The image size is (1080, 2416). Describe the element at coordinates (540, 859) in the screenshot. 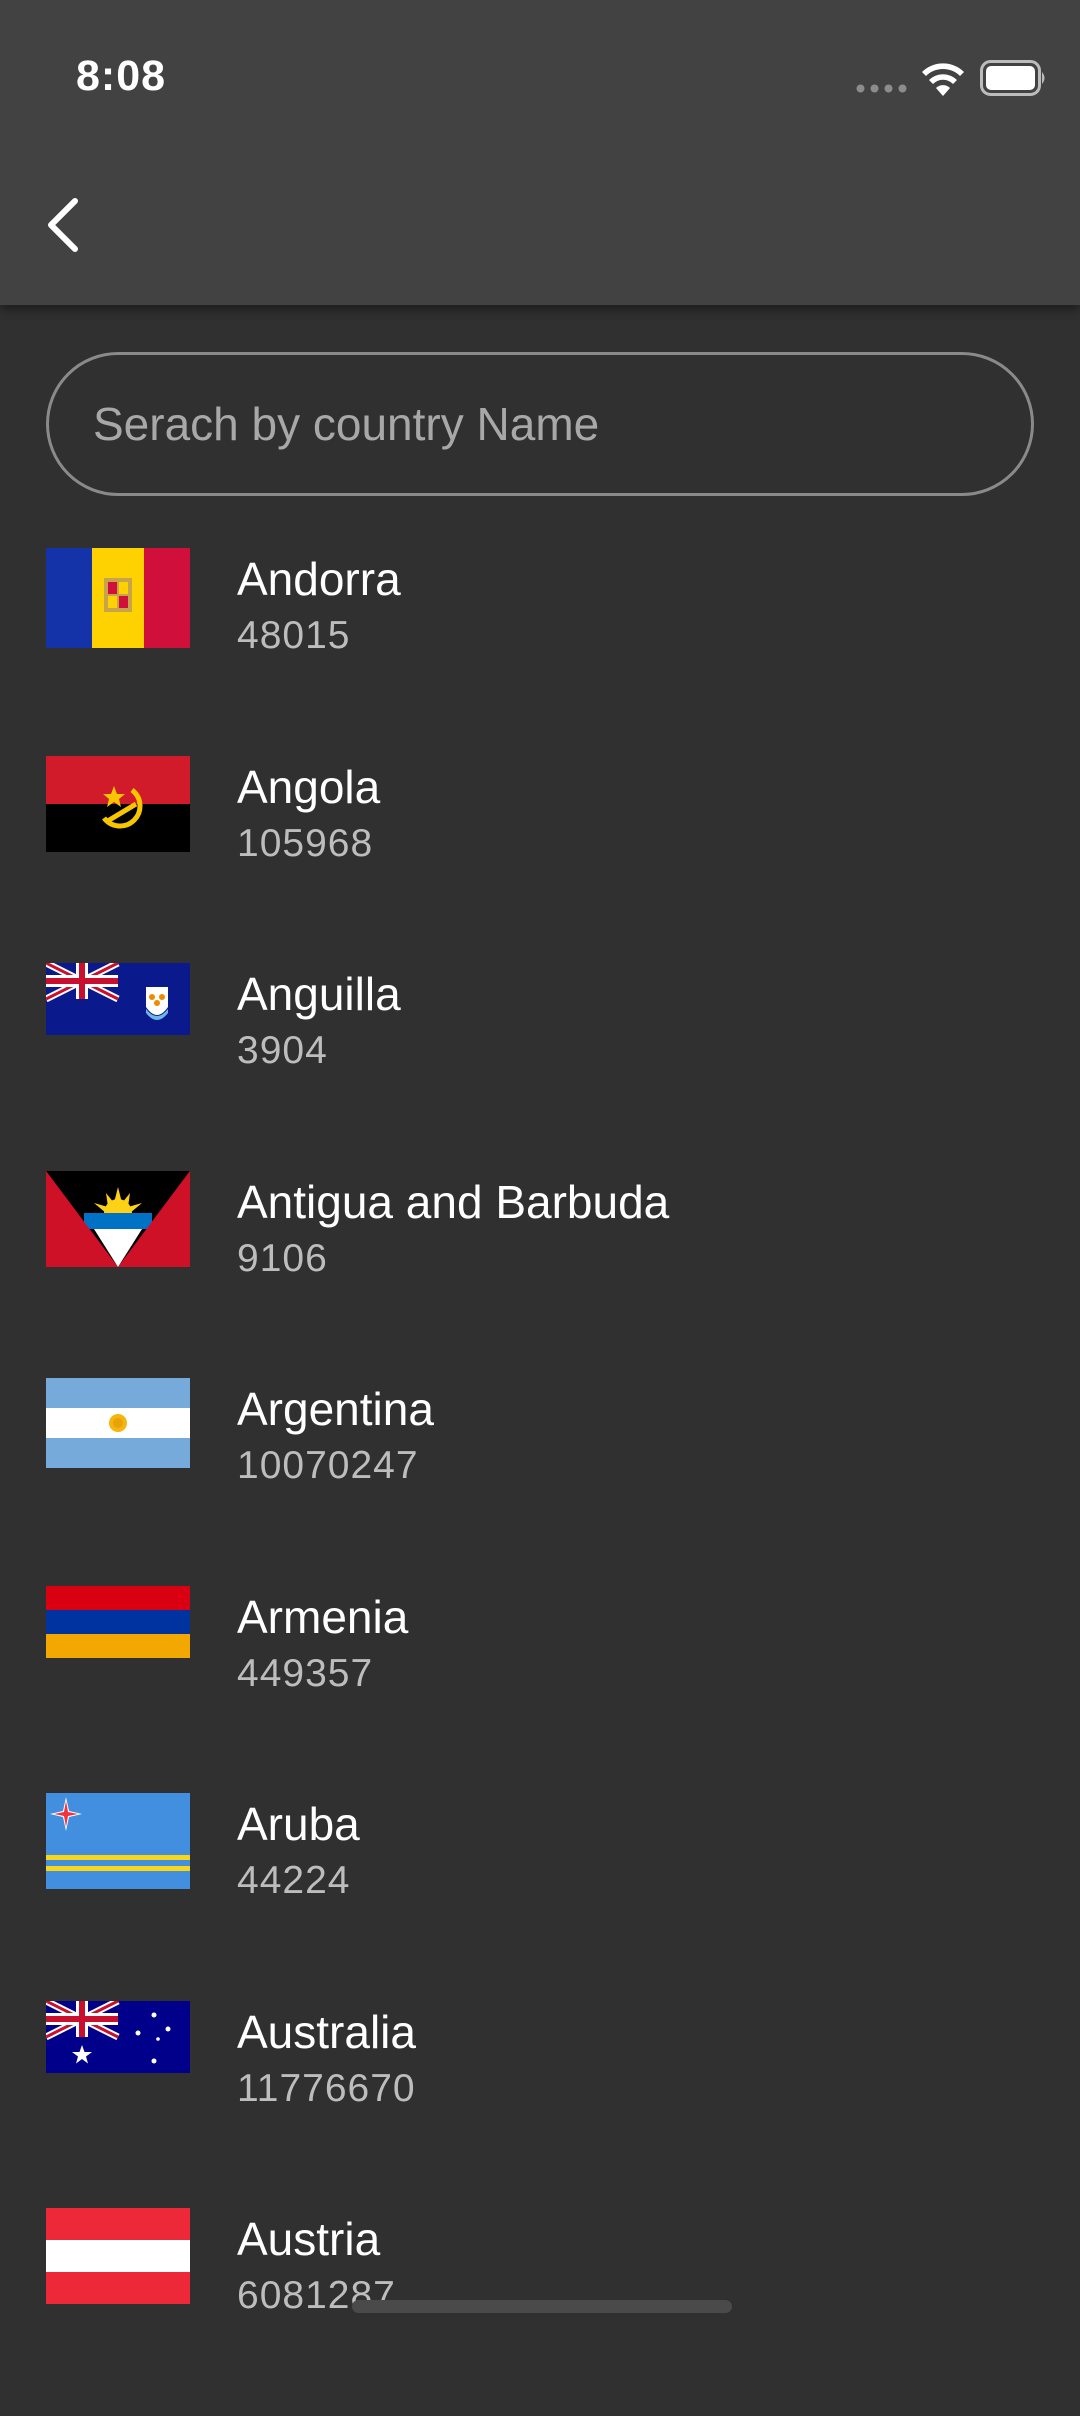

I see `list-item-angola: Angola 105968` at that location.